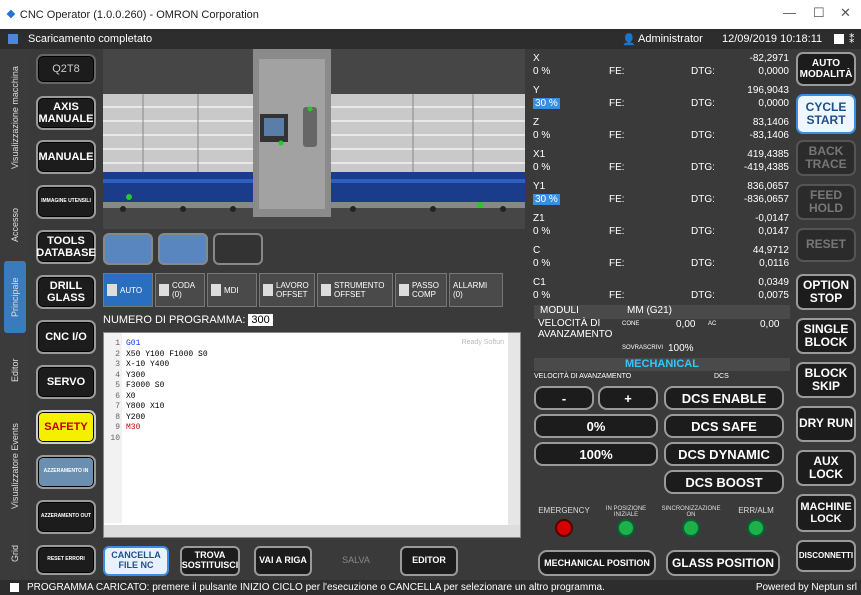 Image resolution: width=861 pixels, height=595 pixels. Describe the element at coordinates (66, 292) in the screenshot. I see `drill-glass-button: DRILL GLASS` at that location.